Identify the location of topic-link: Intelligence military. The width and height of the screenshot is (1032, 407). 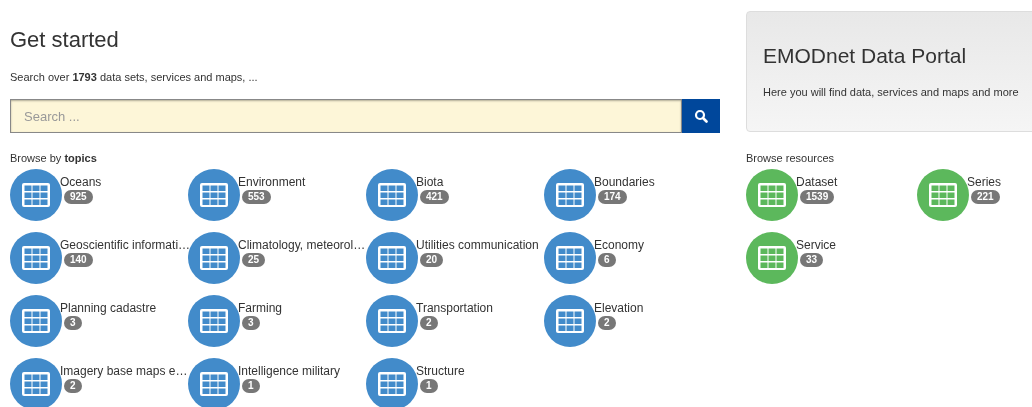
(289, 371).